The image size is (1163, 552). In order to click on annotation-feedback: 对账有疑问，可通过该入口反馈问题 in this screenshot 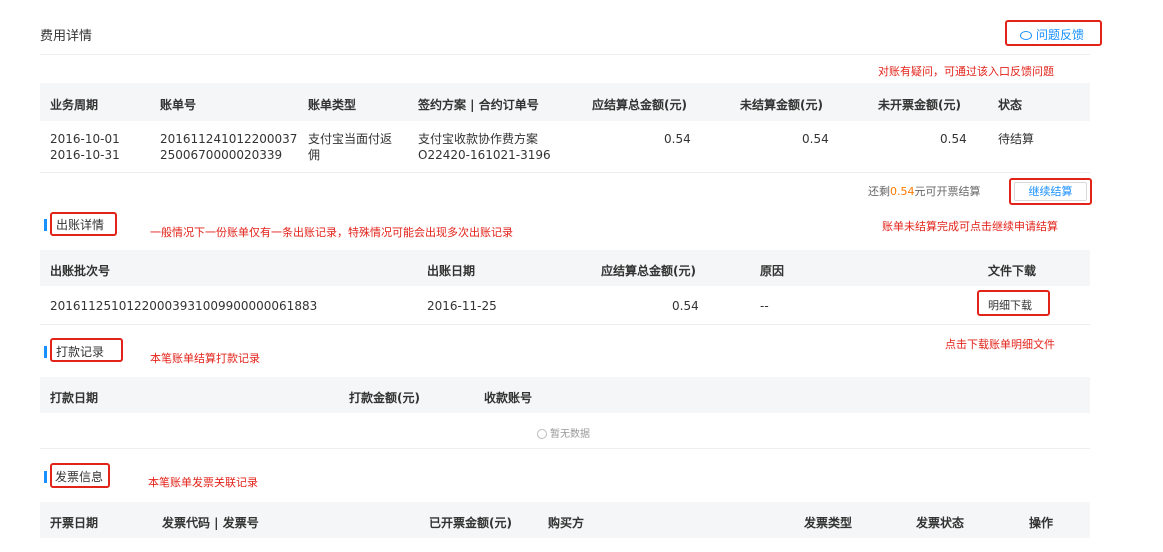, I will do `click(966, 71)`.